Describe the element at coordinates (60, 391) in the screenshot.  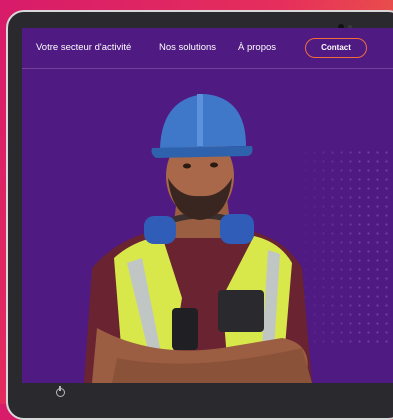
I see `power-icon` at that location.